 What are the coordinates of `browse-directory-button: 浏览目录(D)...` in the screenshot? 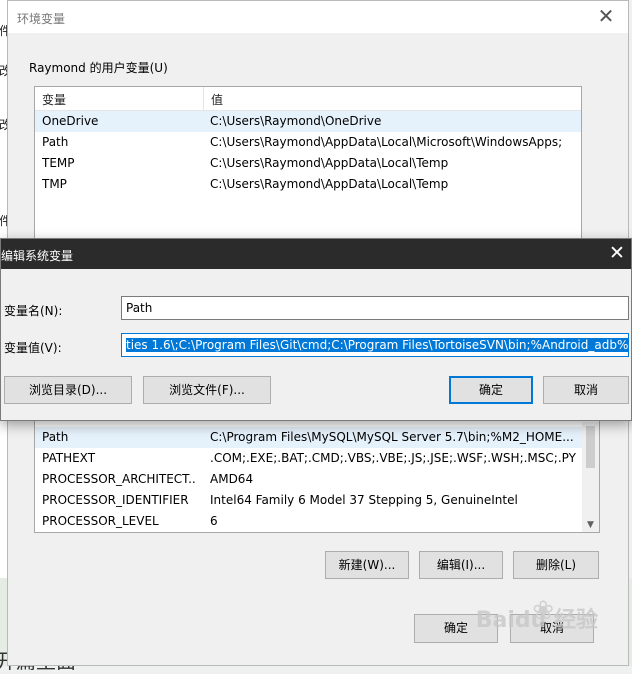 It's located at (68, 390).